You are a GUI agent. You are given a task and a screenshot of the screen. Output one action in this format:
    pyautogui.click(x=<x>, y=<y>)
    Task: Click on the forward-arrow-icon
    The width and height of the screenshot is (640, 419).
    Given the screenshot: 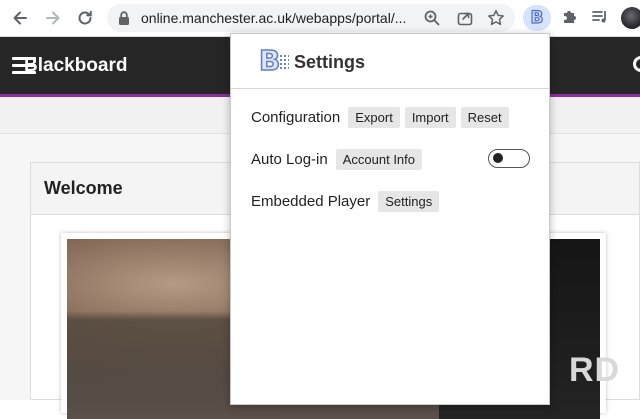 What is the action you would take?
    pyautogui.click(x=53, y=18)
    